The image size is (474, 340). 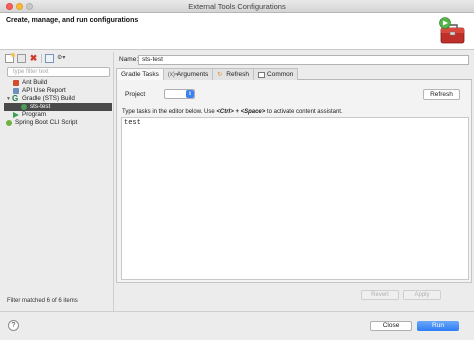 I want to click on common-icon, so click(x=262, y=74).